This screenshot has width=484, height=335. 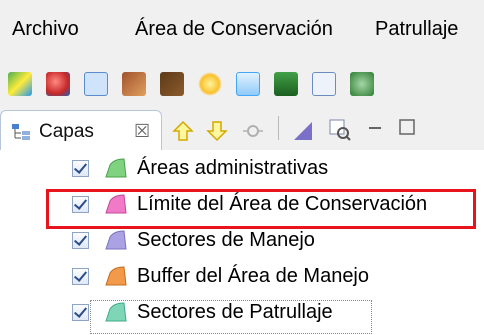 What do you see at coordinates (172, 84) in the screenshot?
I see `footprints-icon` at bounding box center [172, 84].